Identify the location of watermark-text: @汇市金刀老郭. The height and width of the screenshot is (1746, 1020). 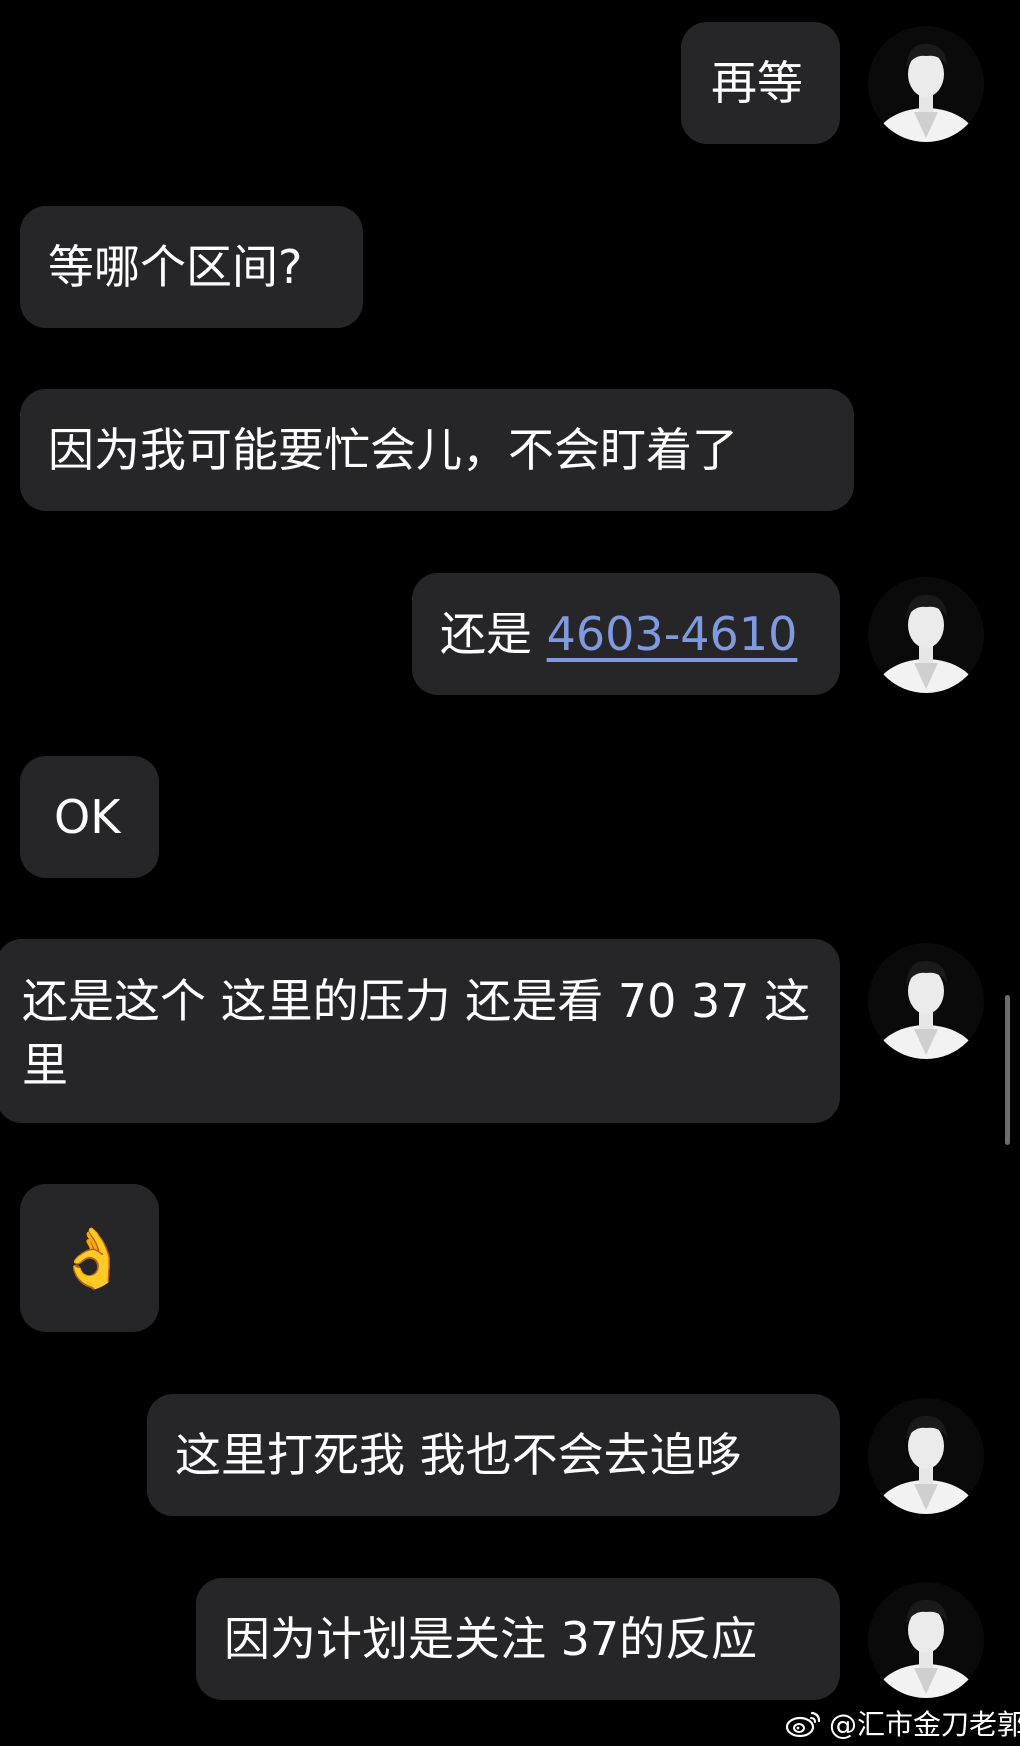
(924, 1724).